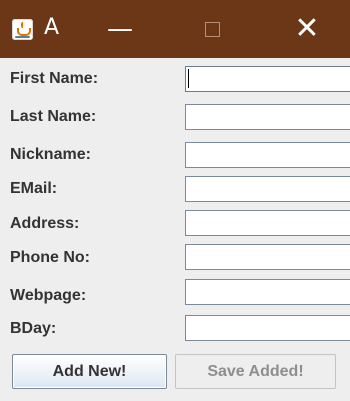 The height and width of the screenshot is (401, 350). I want to click on cup-mark, so click(24, 32).